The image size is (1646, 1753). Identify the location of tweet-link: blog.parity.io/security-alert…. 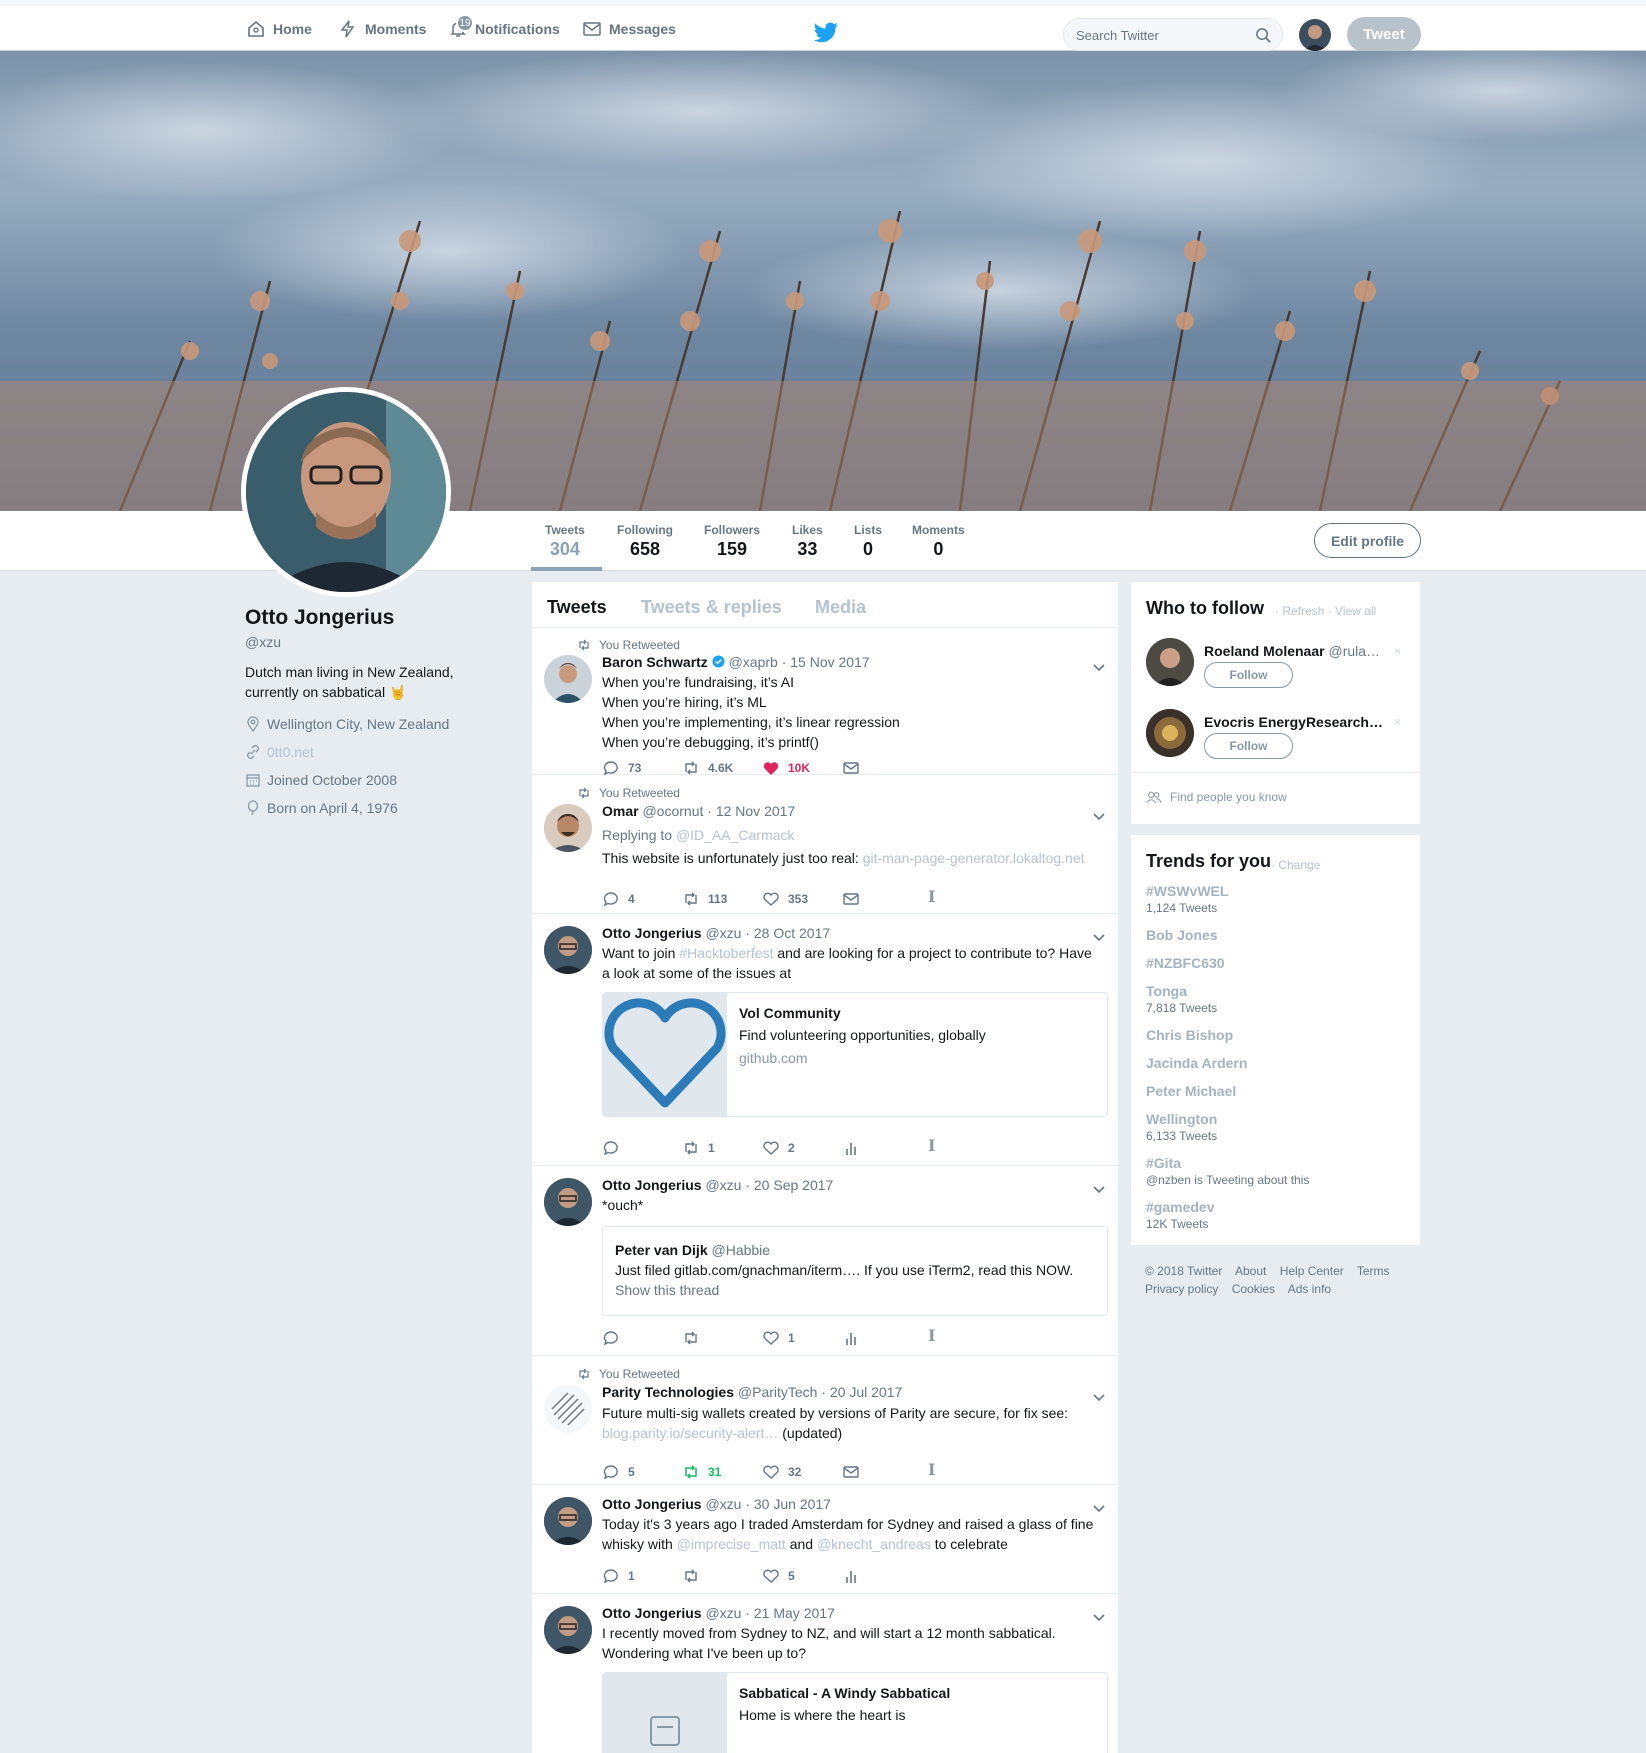
(690, 1433).